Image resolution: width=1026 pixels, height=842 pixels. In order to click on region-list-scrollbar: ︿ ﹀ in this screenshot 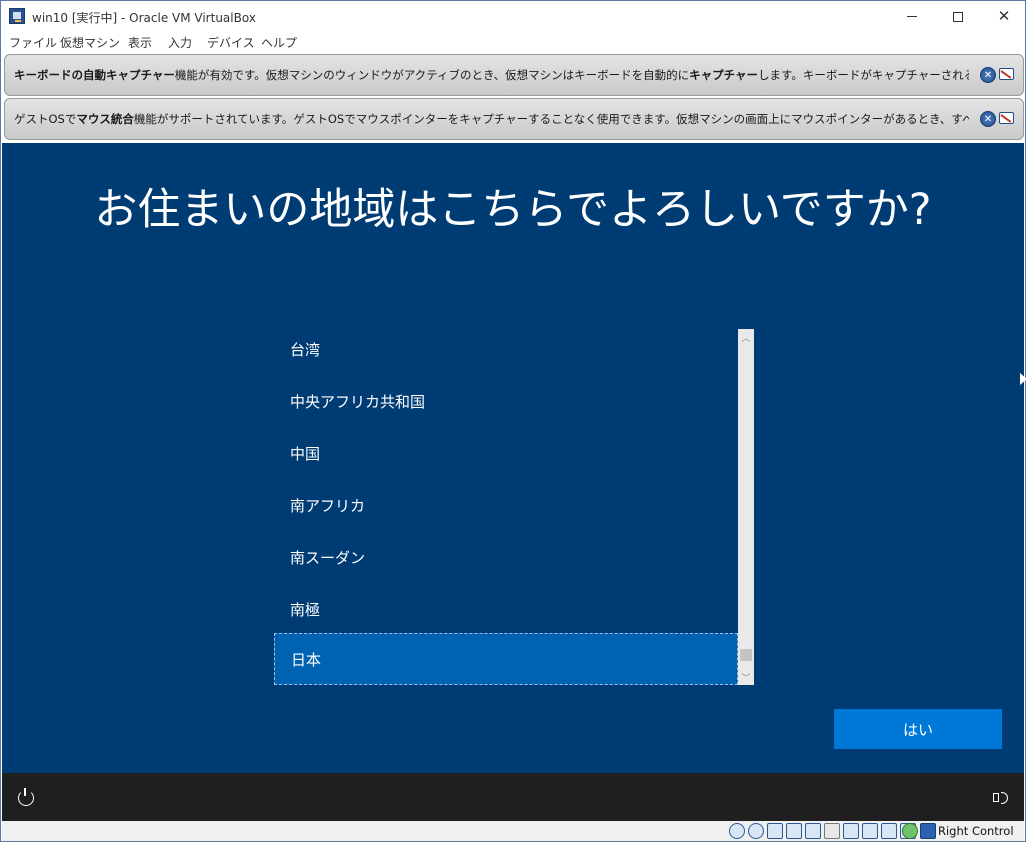, I will do `click(746, 507)`.